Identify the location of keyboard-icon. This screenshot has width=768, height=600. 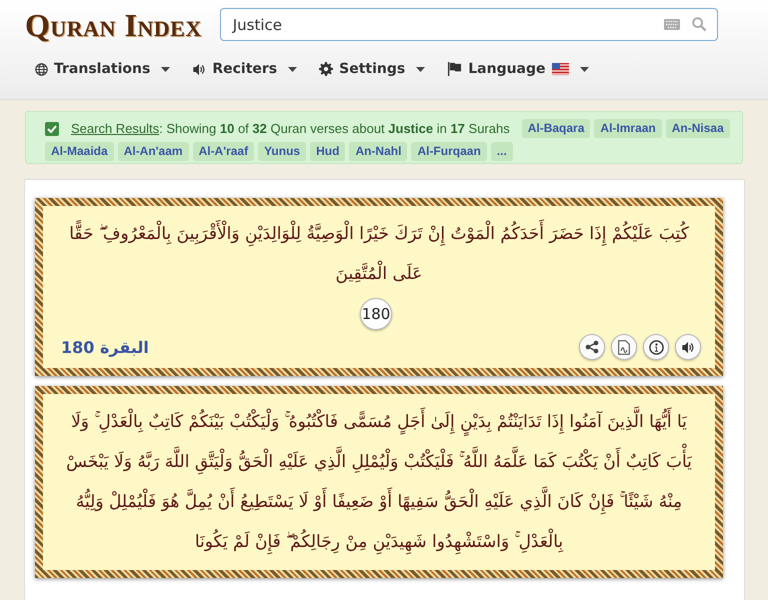
(672, 24).